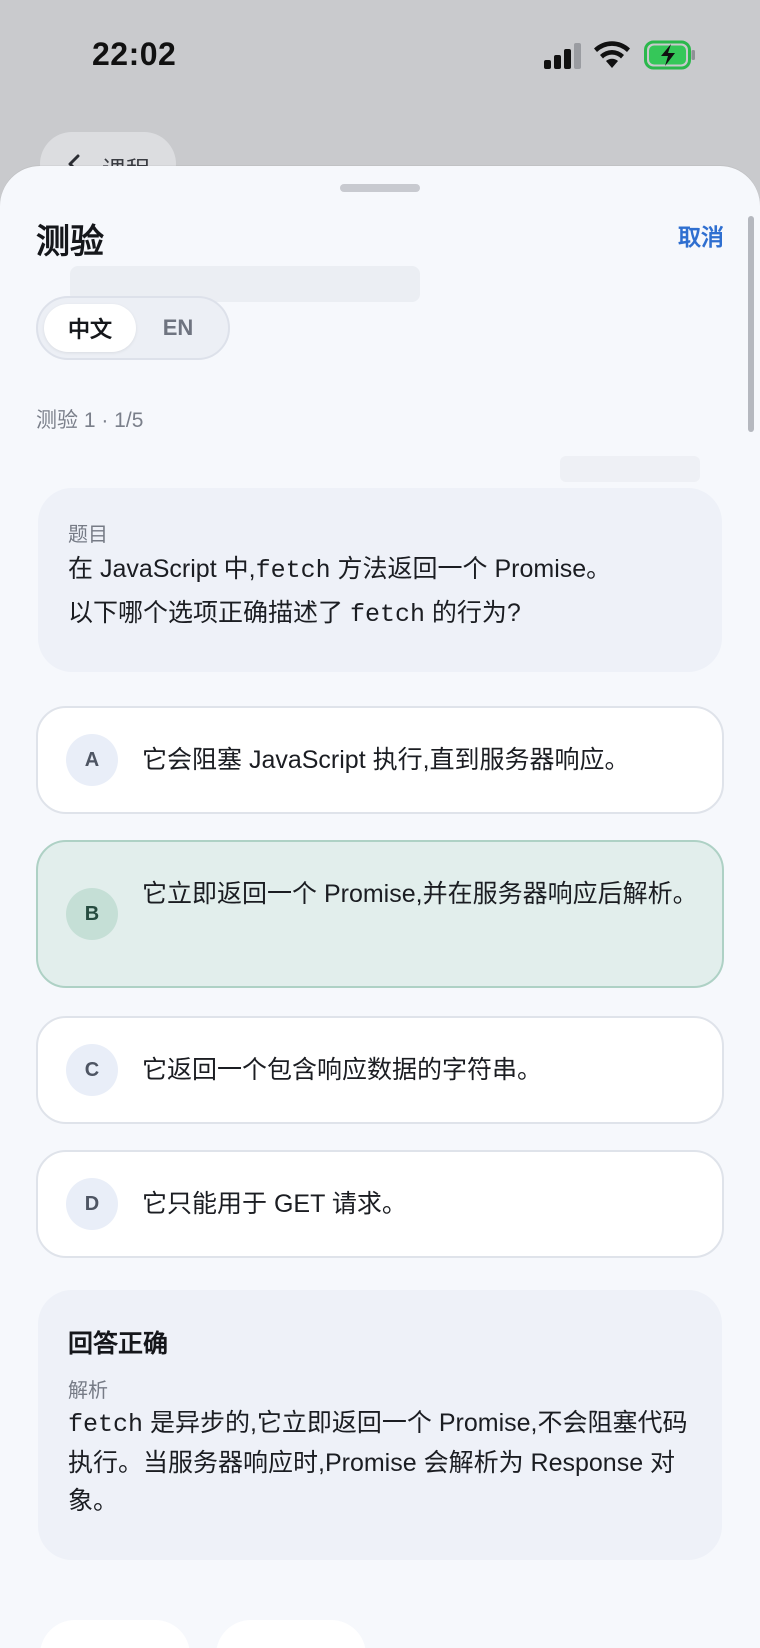  I want to click on option-text: 它只能用于 GET 请求。, so click(274, 1204).